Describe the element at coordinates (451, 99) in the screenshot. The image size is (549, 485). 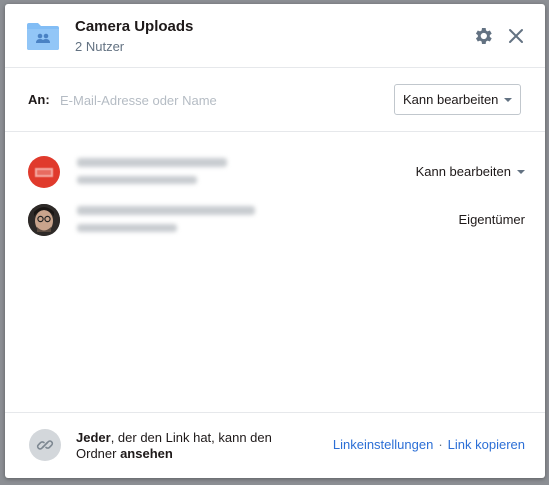
I see `invite-permission-value: Kann bearbeiten` at that location.